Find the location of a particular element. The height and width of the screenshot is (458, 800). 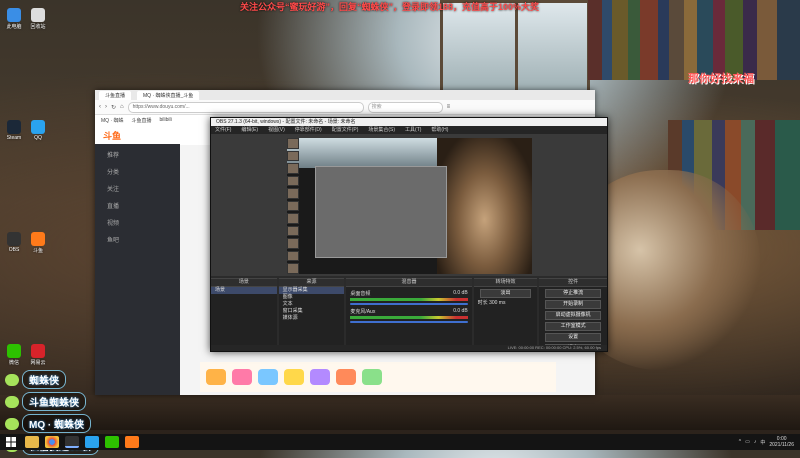

mixer-track: 麦克风/Aux 0.0 dB is located at coordinates (409, 315).